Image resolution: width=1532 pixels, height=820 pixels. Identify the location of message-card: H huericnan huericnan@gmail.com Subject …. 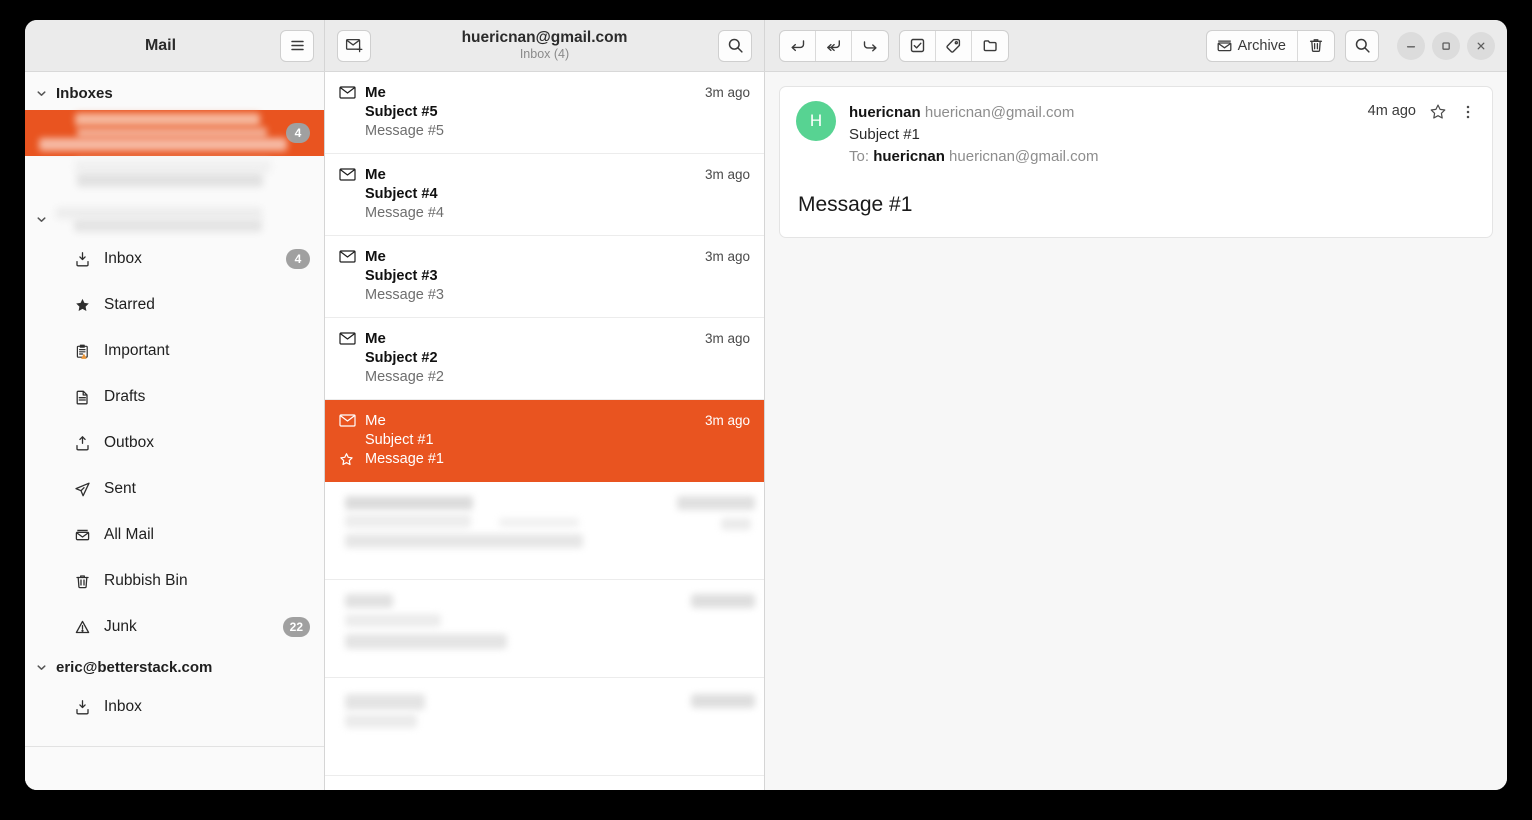
(1136, 162).